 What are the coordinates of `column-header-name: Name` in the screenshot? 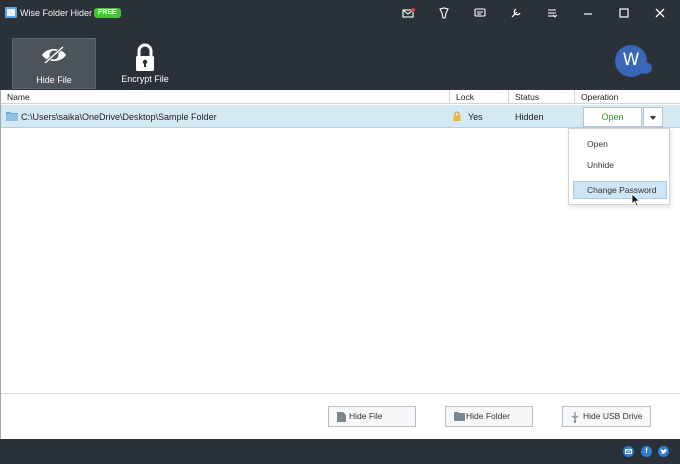 It's located at (18, 97).